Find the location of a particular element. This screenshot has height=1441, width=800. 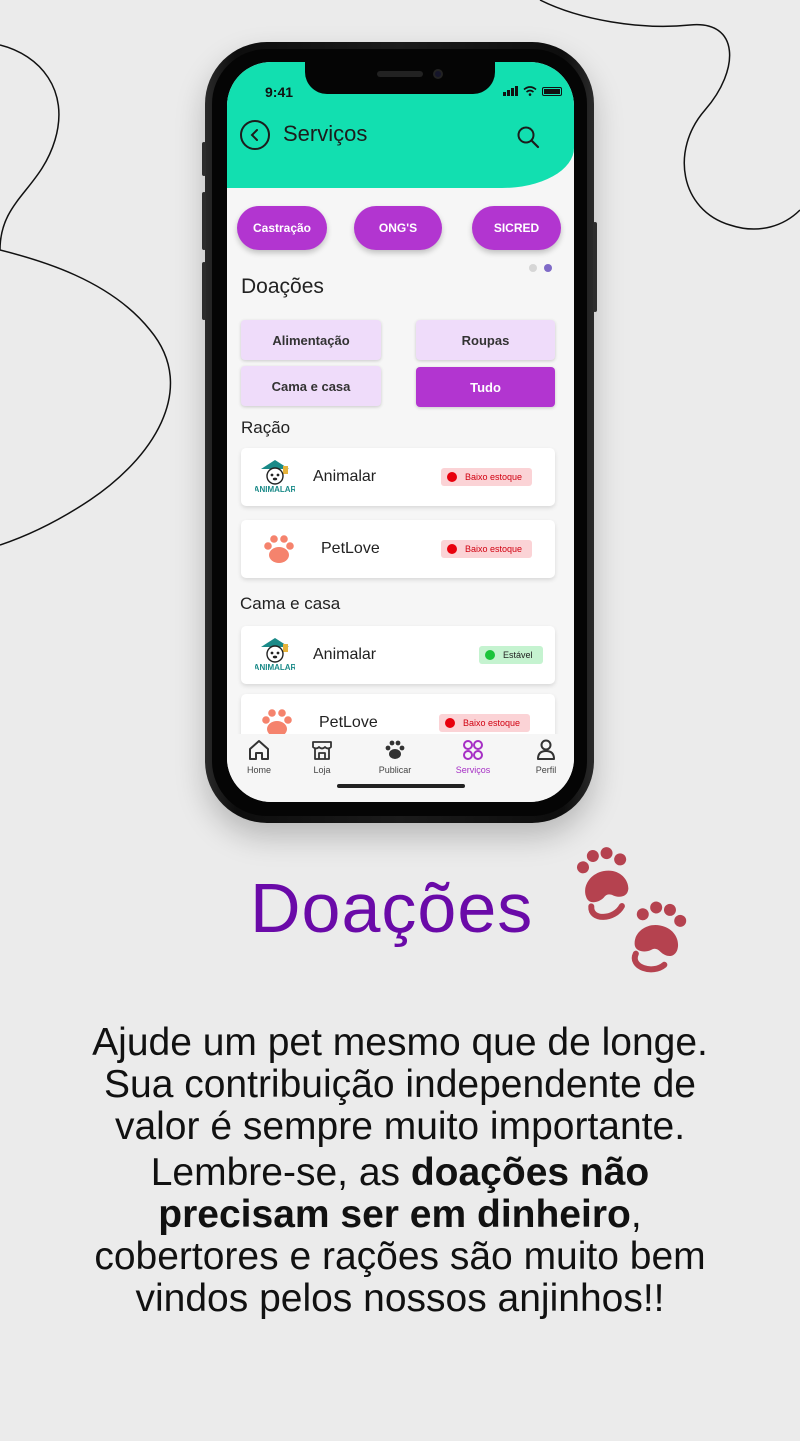

list-item: PetLove Baixo estoque is located at coordinates (398, 549).